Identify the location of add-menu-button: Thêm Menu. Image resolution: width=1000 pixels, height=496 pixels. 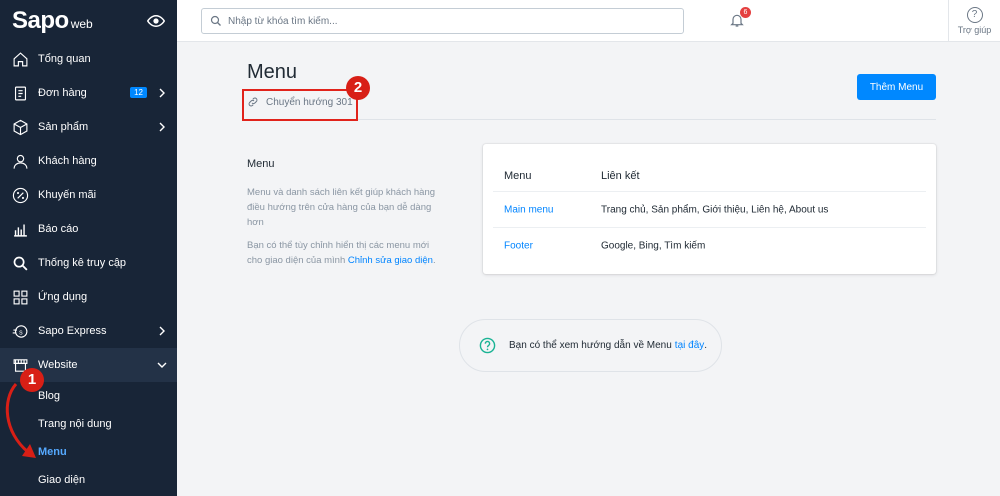
(896, 87).